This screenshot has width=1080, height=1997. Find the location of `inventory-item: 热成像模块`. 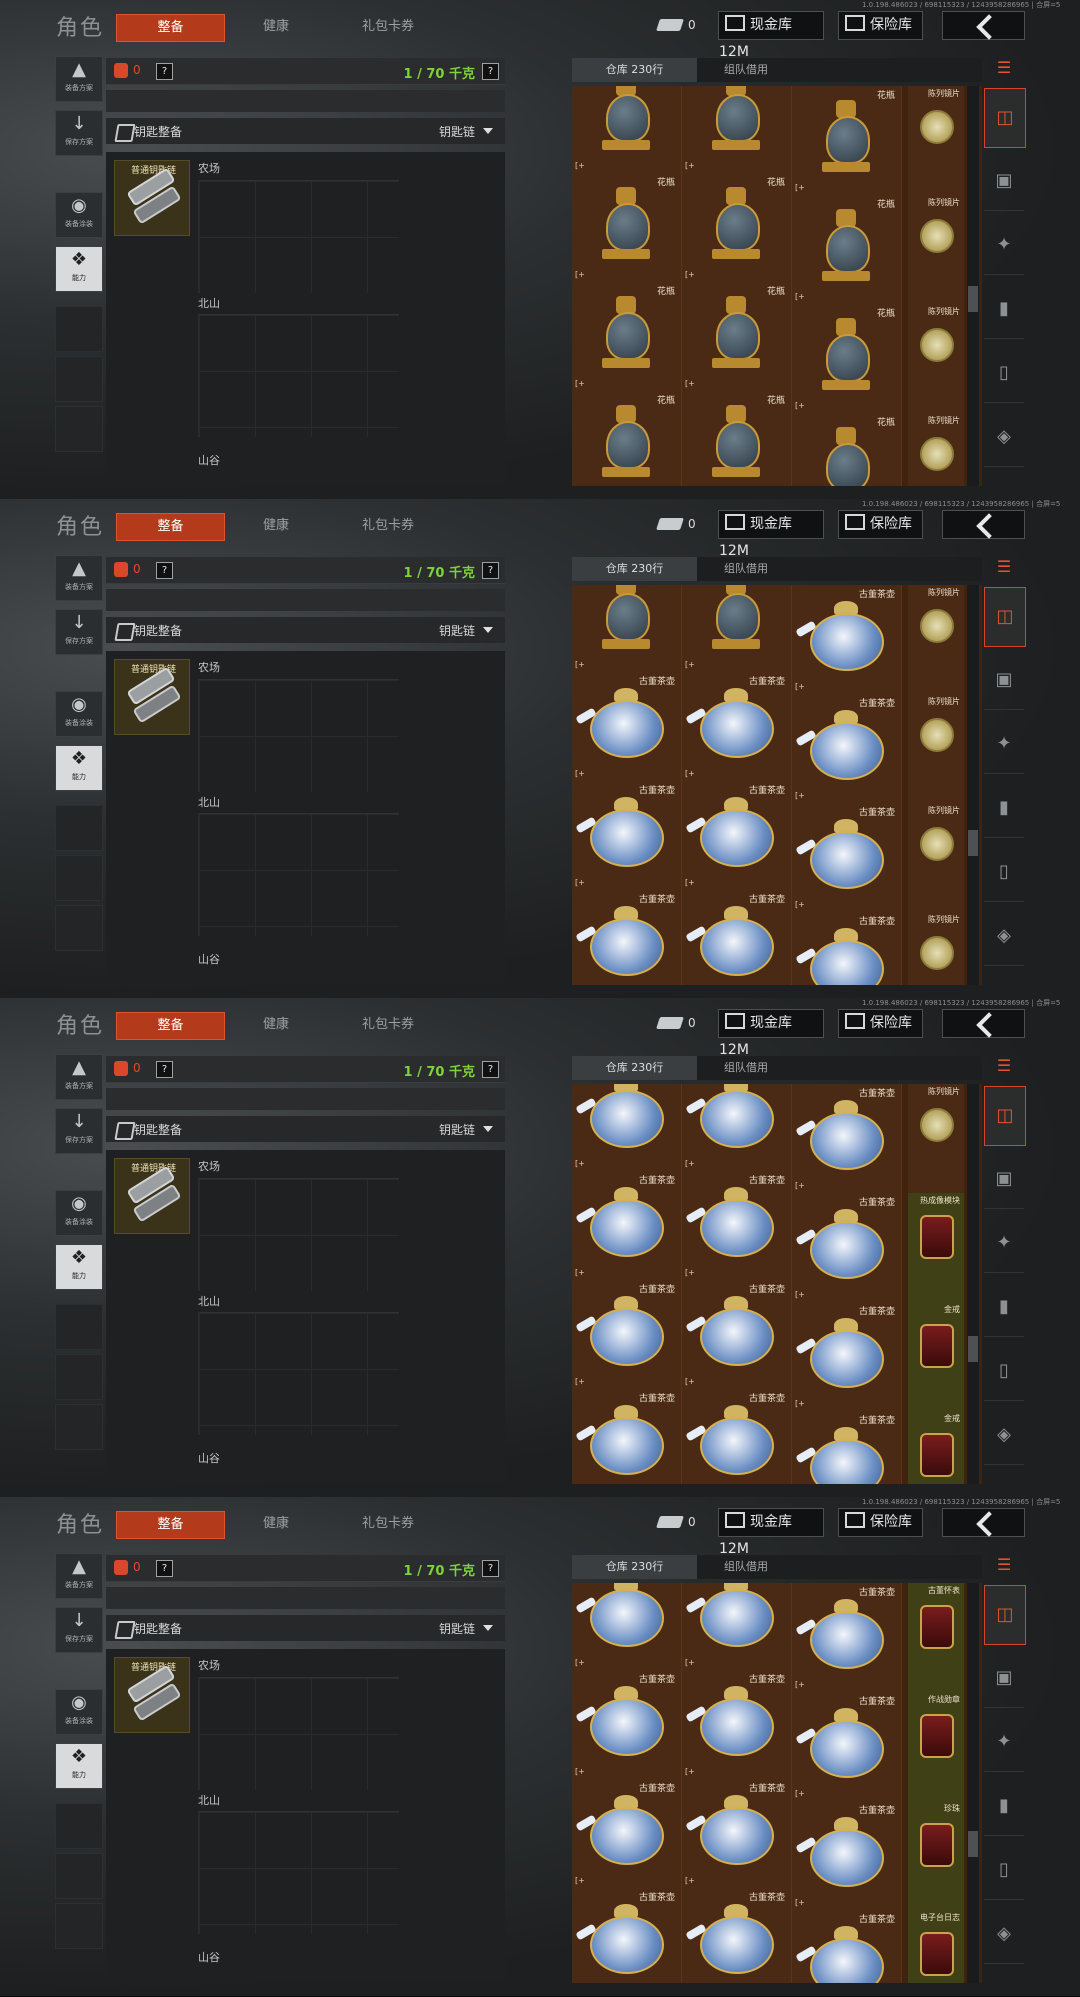

inventory-item: 热成像模块 is located at coordinates (936, 1248).